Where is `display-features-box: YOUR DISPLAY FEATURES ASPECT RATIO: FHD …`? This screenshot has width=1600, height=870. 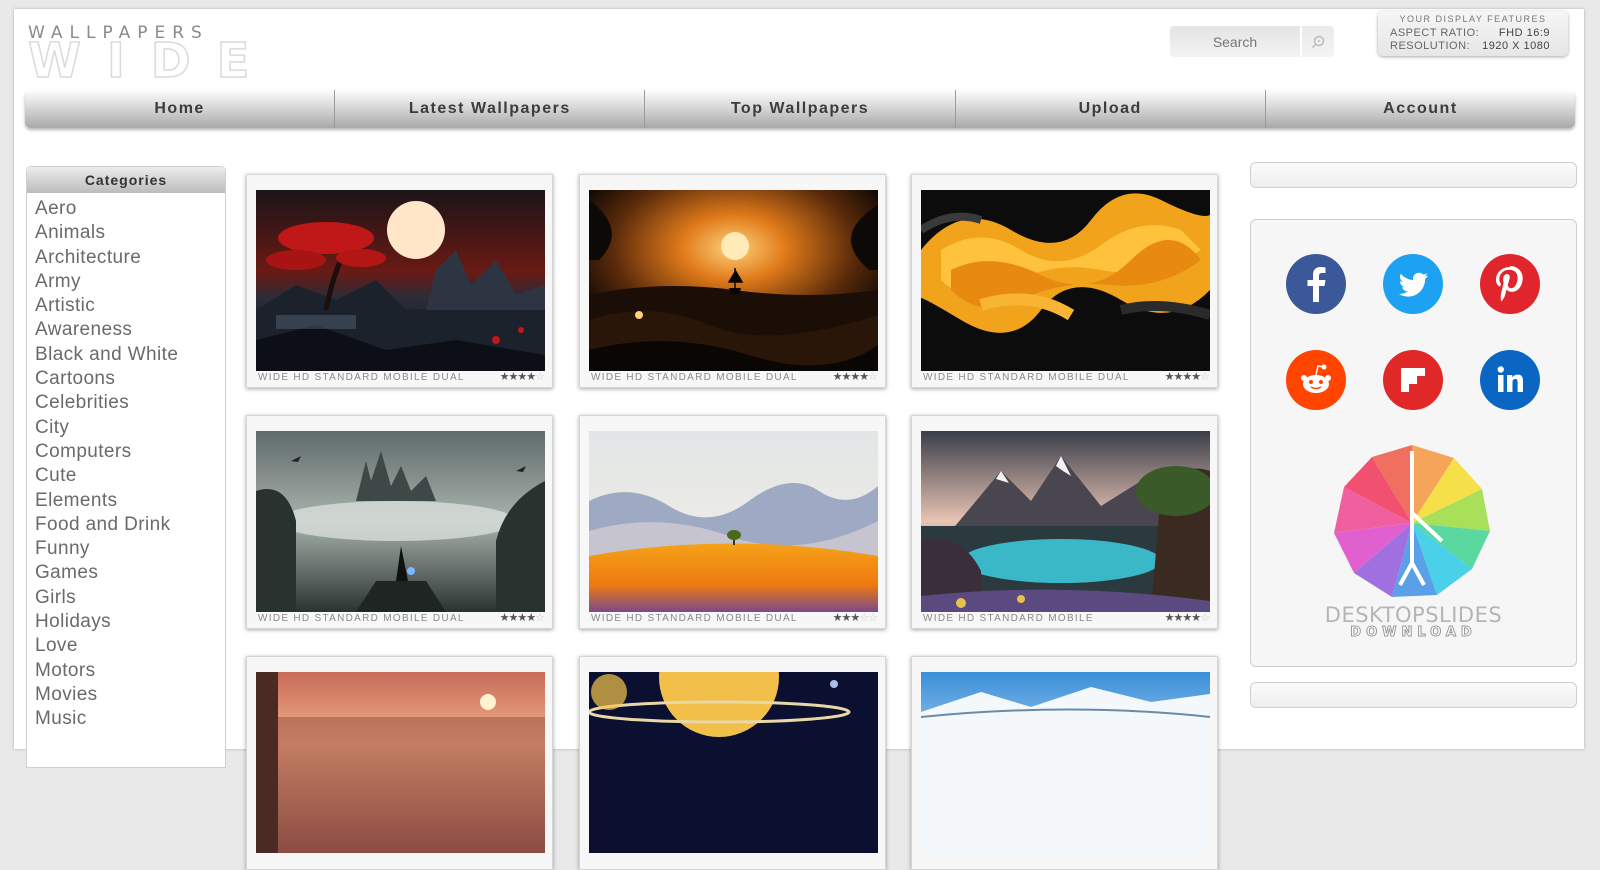 display-features-box: YOUR DISPLAY FEATURES ASPECT RATIO: FHD … is located at coordinates (1473, 33).